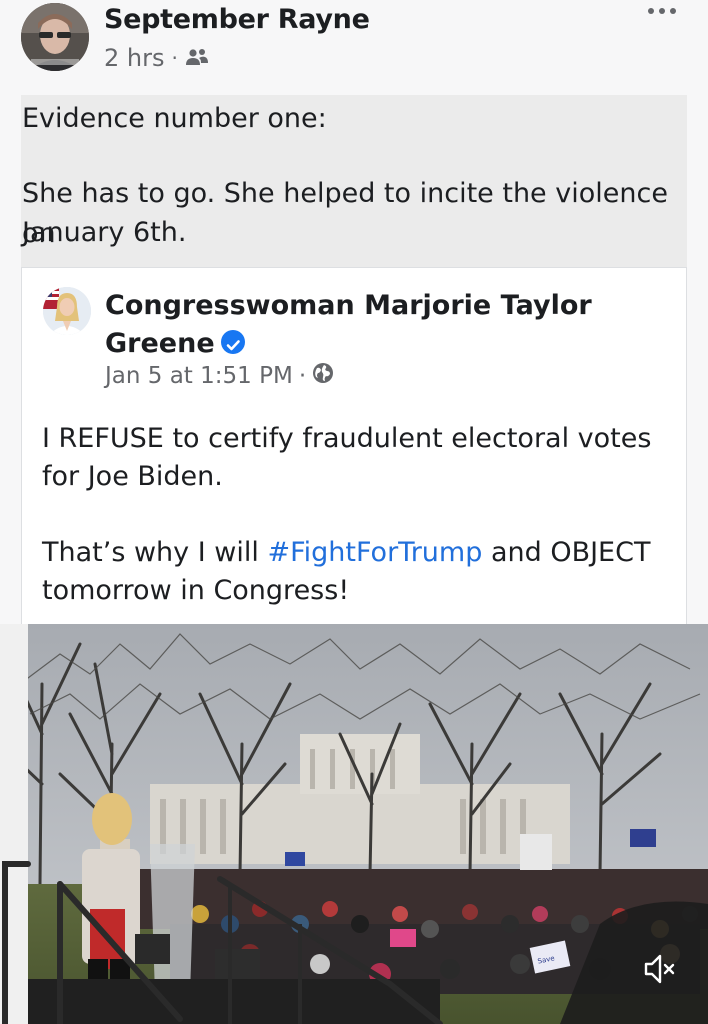  What do you see at coordinates (660, 971) in the screenshot?
I see `speaker-muted-icon` at bounding box center [660, 971].